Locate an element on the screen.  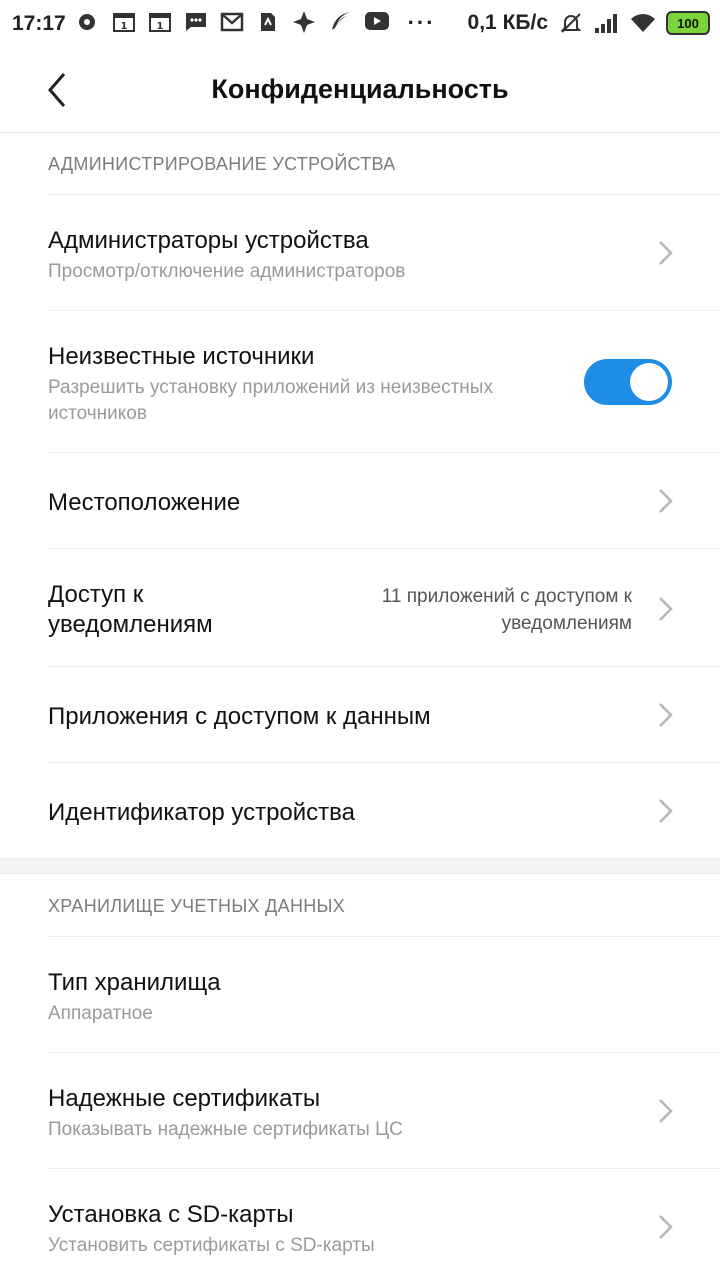
battery-icon: 100 is located at coordinates (688, 23).